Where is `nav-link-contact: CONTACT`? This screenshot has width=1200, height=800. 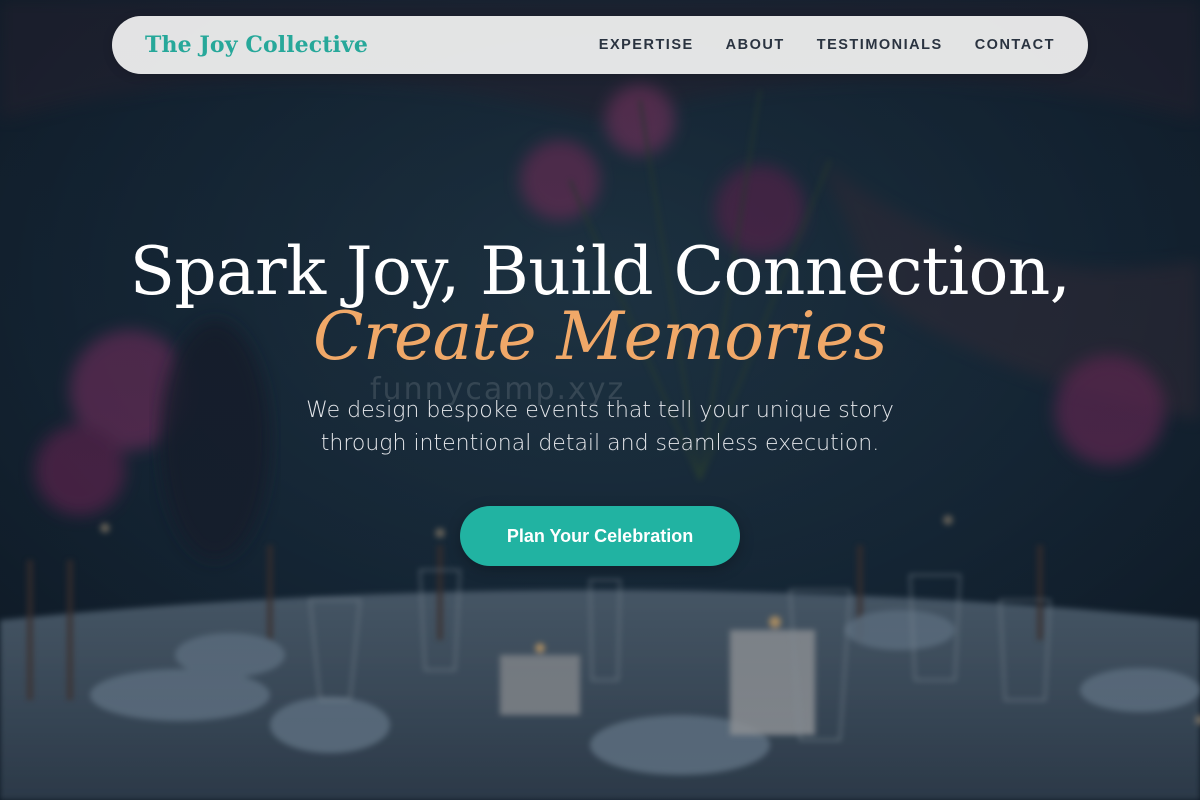 nav-link-contact: CONTACT is located at coordinates (1015, 45).